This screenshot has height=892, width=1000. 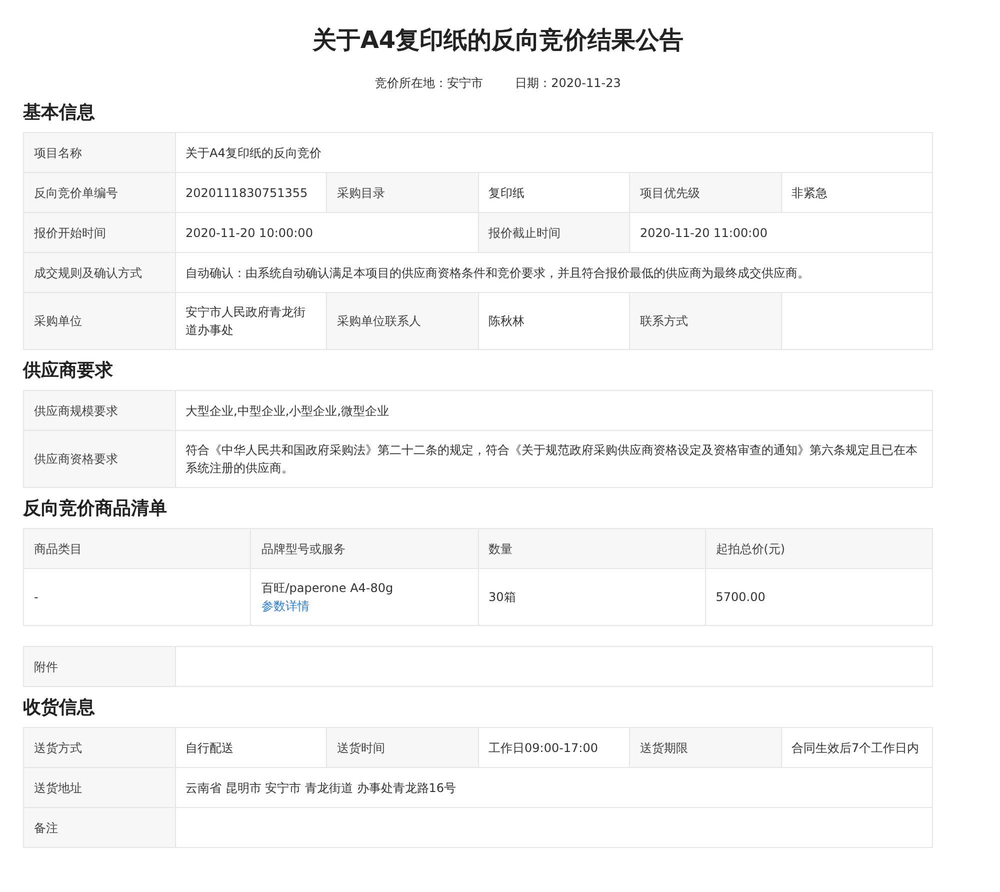 What do you see at coordinates (138, 597) in the screenshot?
I see `table-cell: -` at bounding box center [138, 597].